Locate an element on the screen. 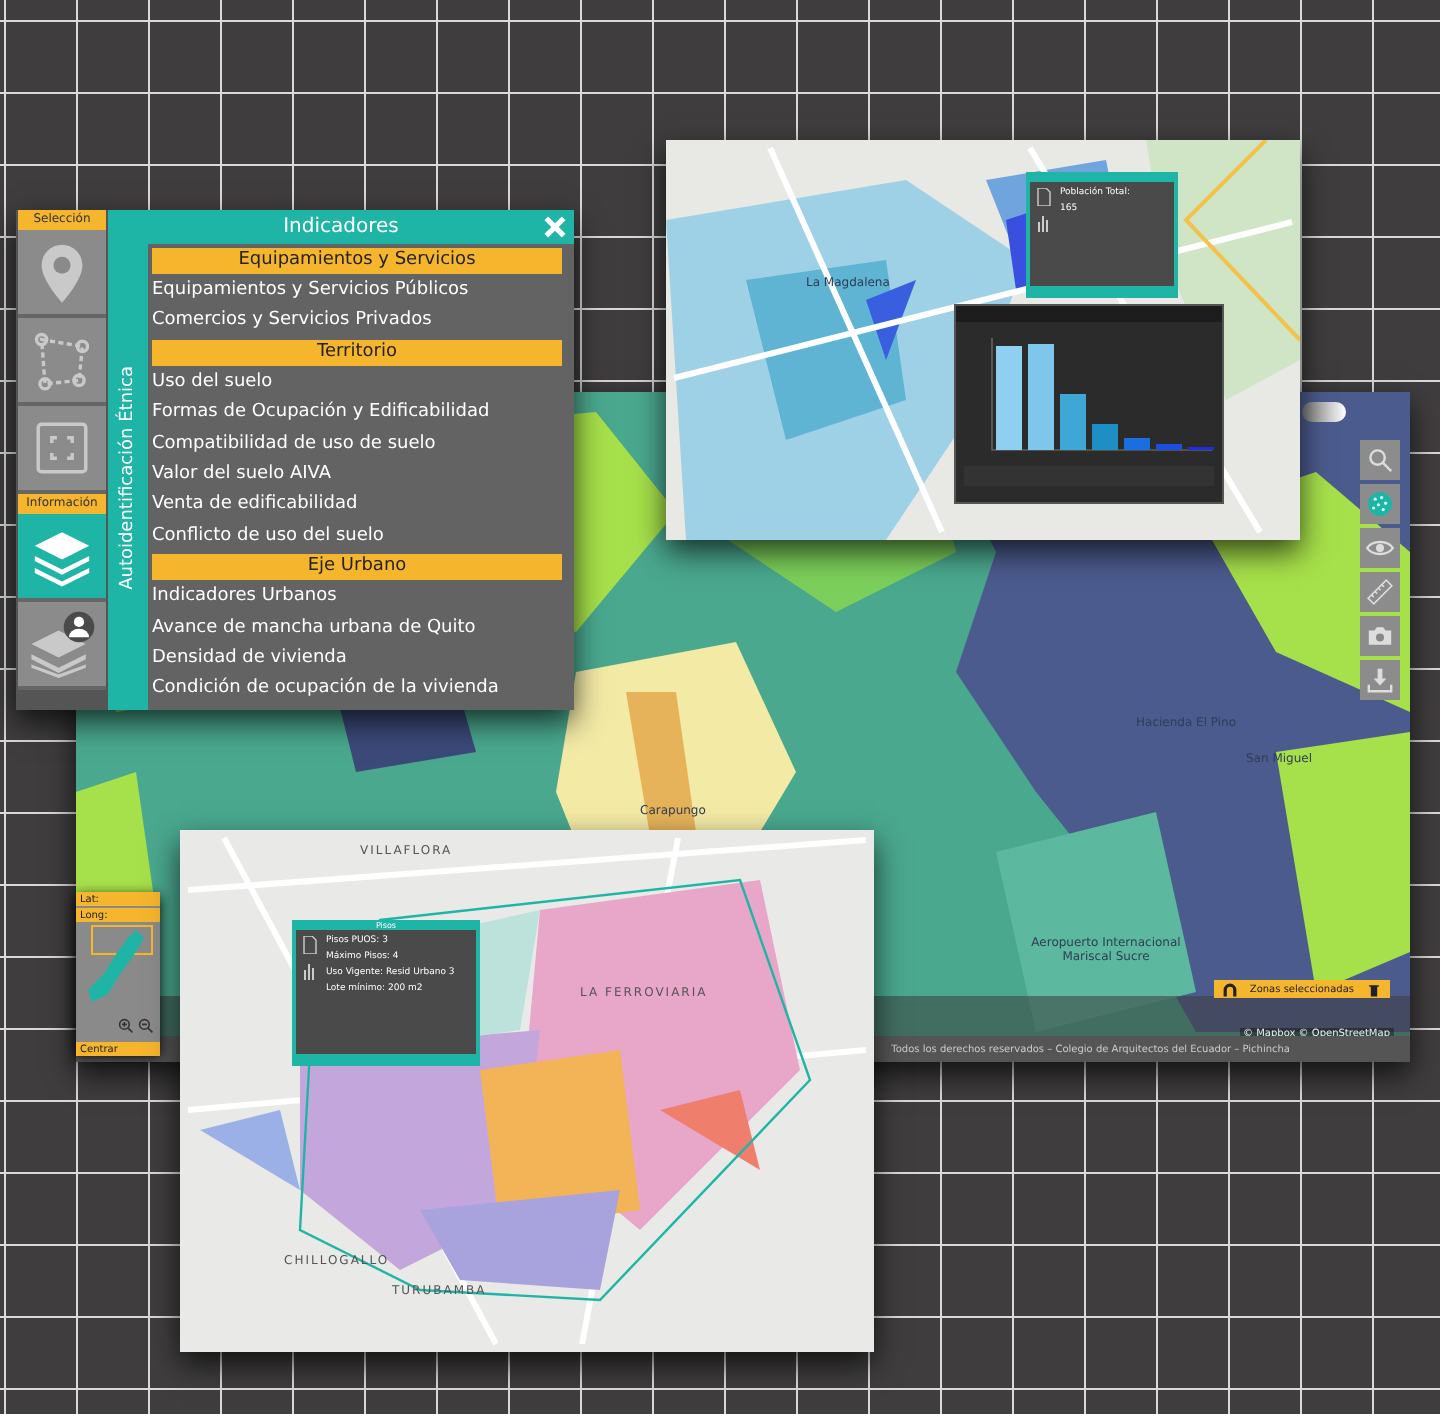 The width and height of the screenshot is (1440, 1414). ruler-icon is located at coordinates (1380, 592).